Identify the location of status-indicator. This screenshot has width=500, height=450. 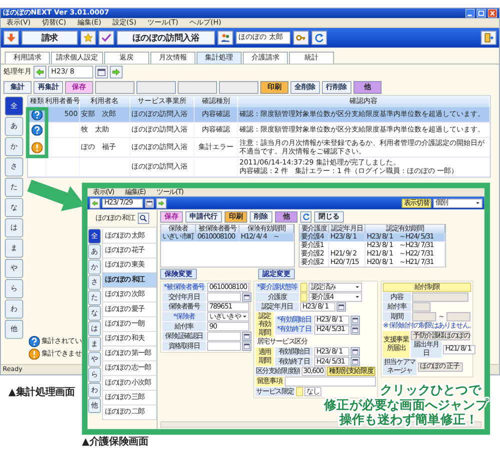
(300, 391).